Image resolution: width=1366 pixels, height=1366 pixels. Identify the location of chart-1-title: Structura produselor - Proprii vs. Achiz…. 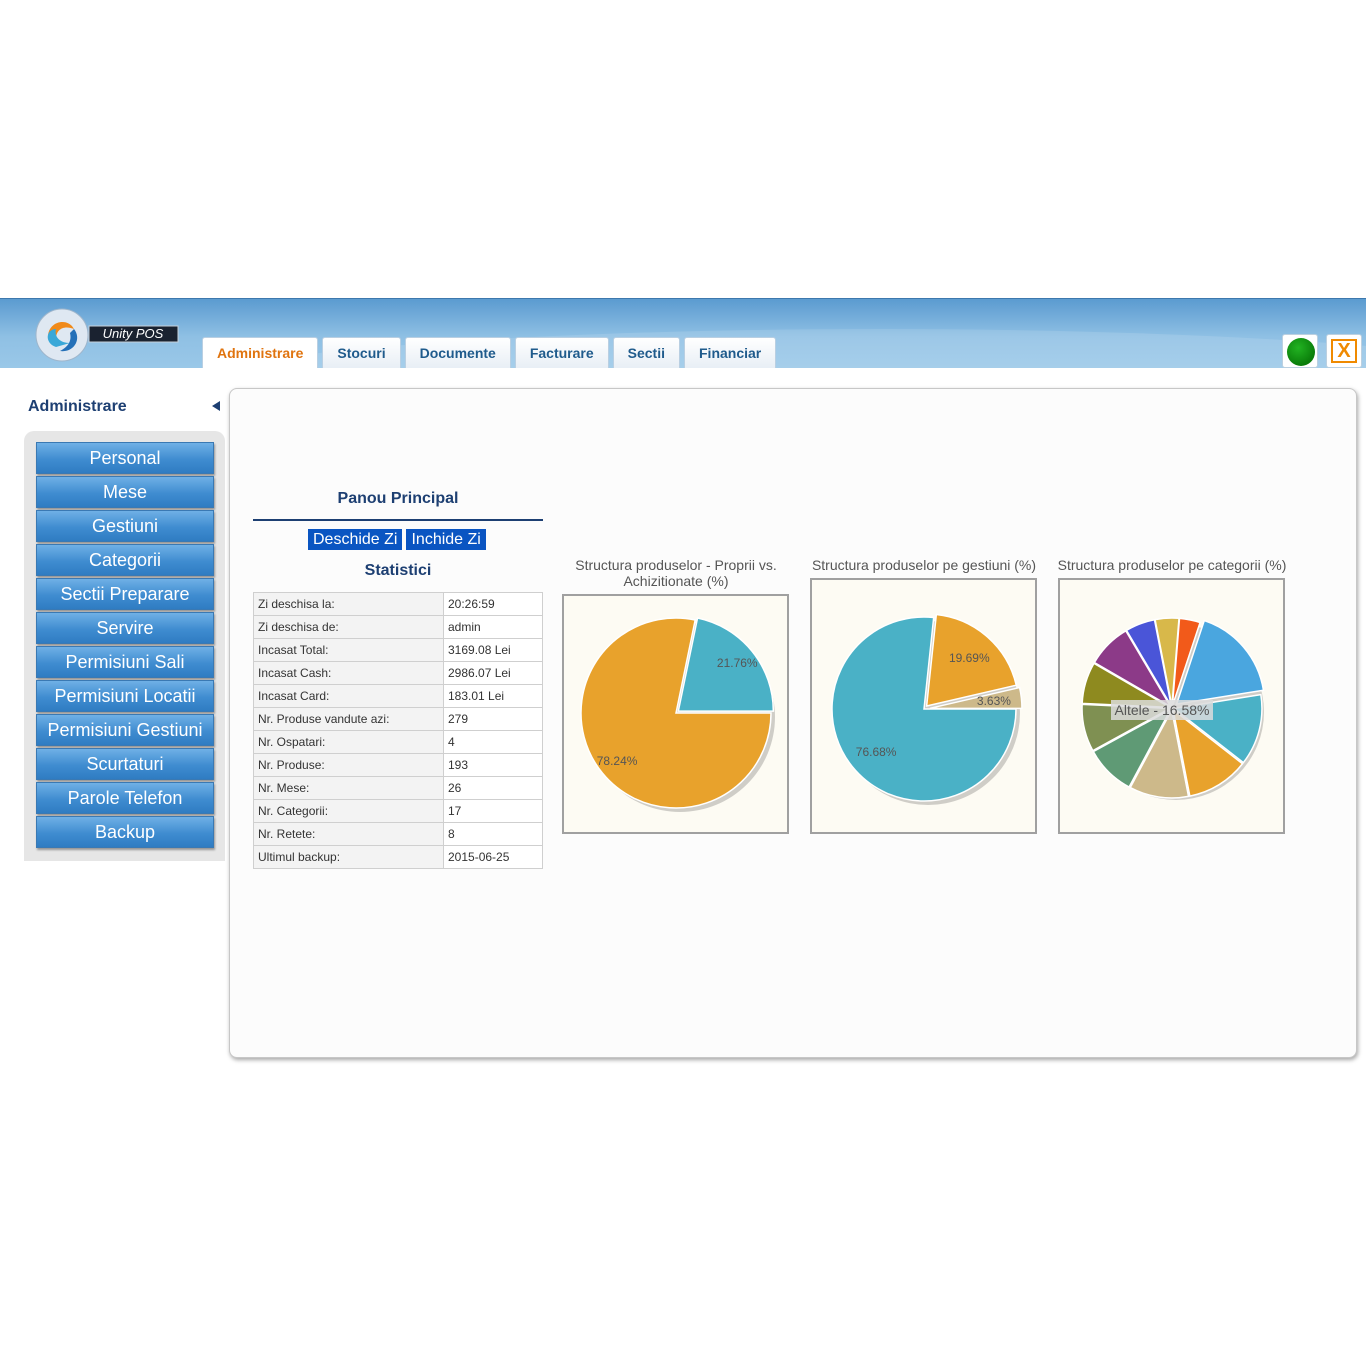
(676, 573).